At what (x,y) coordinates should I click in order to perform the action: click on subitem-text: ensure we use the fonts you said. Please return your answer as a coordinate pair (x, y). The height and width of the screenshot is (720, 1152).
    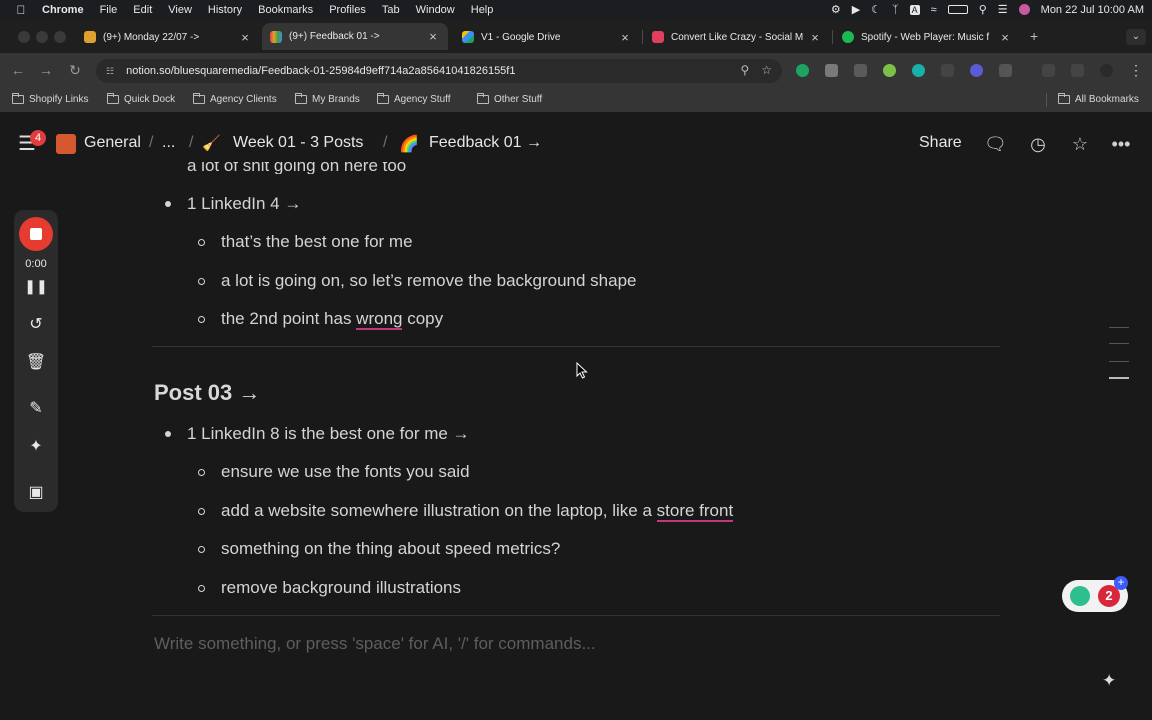
    Looking at the image, I should click on (345, 472).